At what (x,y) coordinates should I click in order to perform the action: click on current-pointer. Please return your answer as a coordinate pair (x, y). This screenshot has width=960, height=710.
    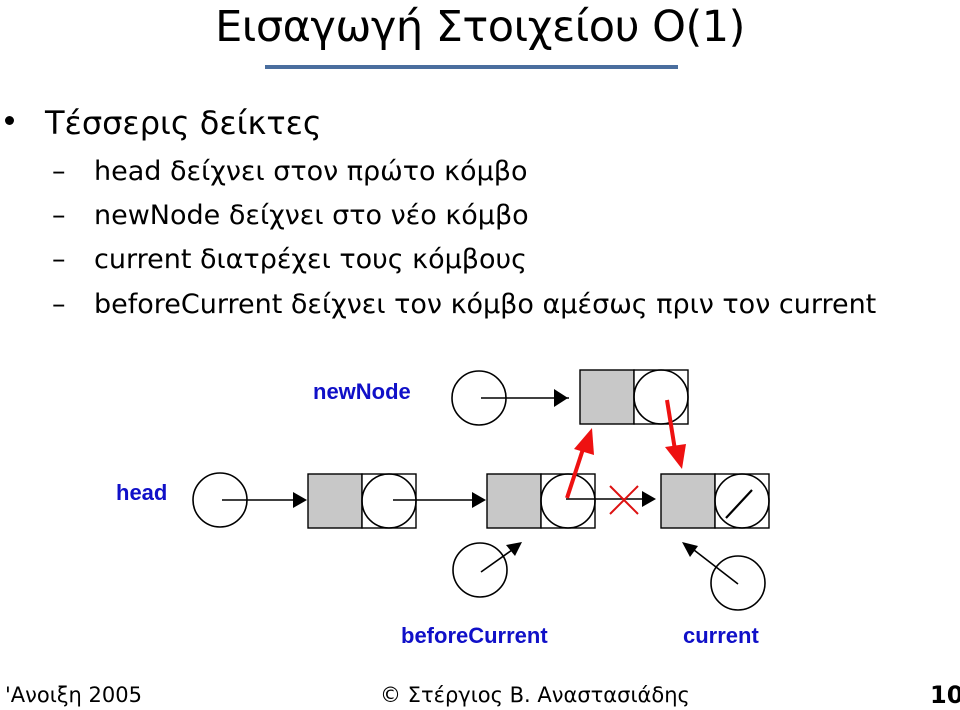
    Looking at the image, I should click on (724, 576).